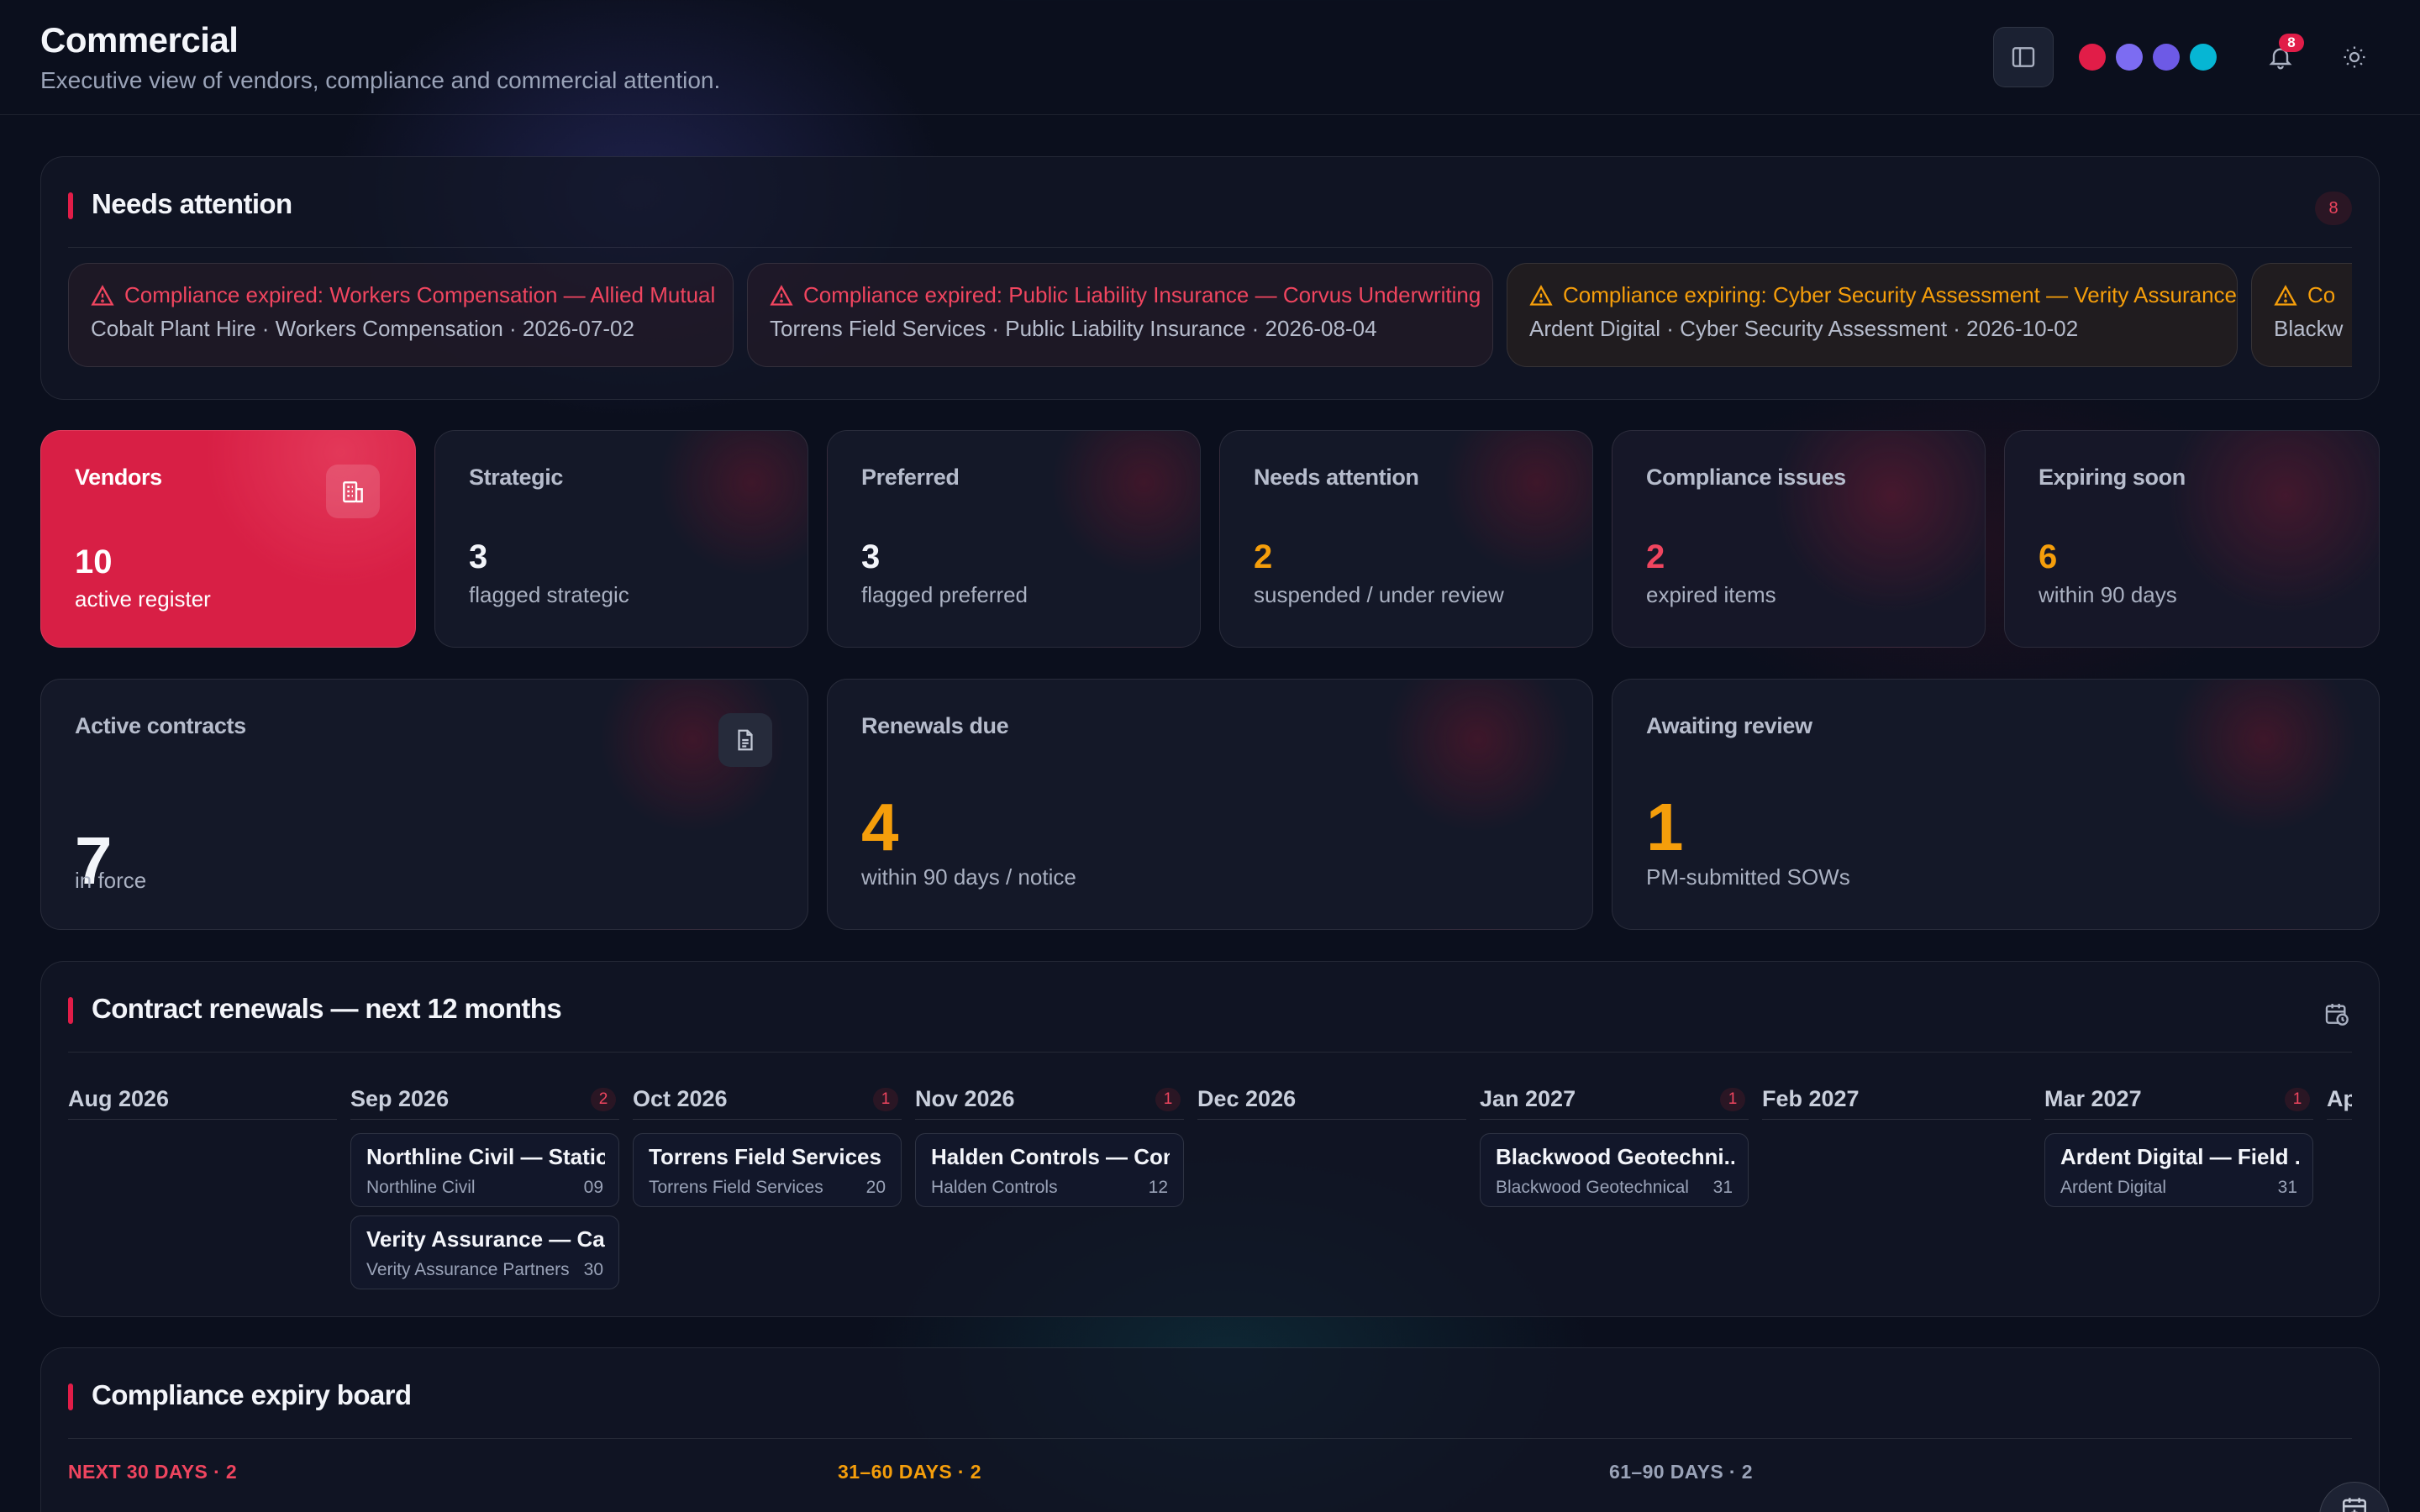  Describe the element at coordinates (1681, 1472) in the screenshot. I see `column-header-61-90-days: 61–90 DAYS · 2` at that location.